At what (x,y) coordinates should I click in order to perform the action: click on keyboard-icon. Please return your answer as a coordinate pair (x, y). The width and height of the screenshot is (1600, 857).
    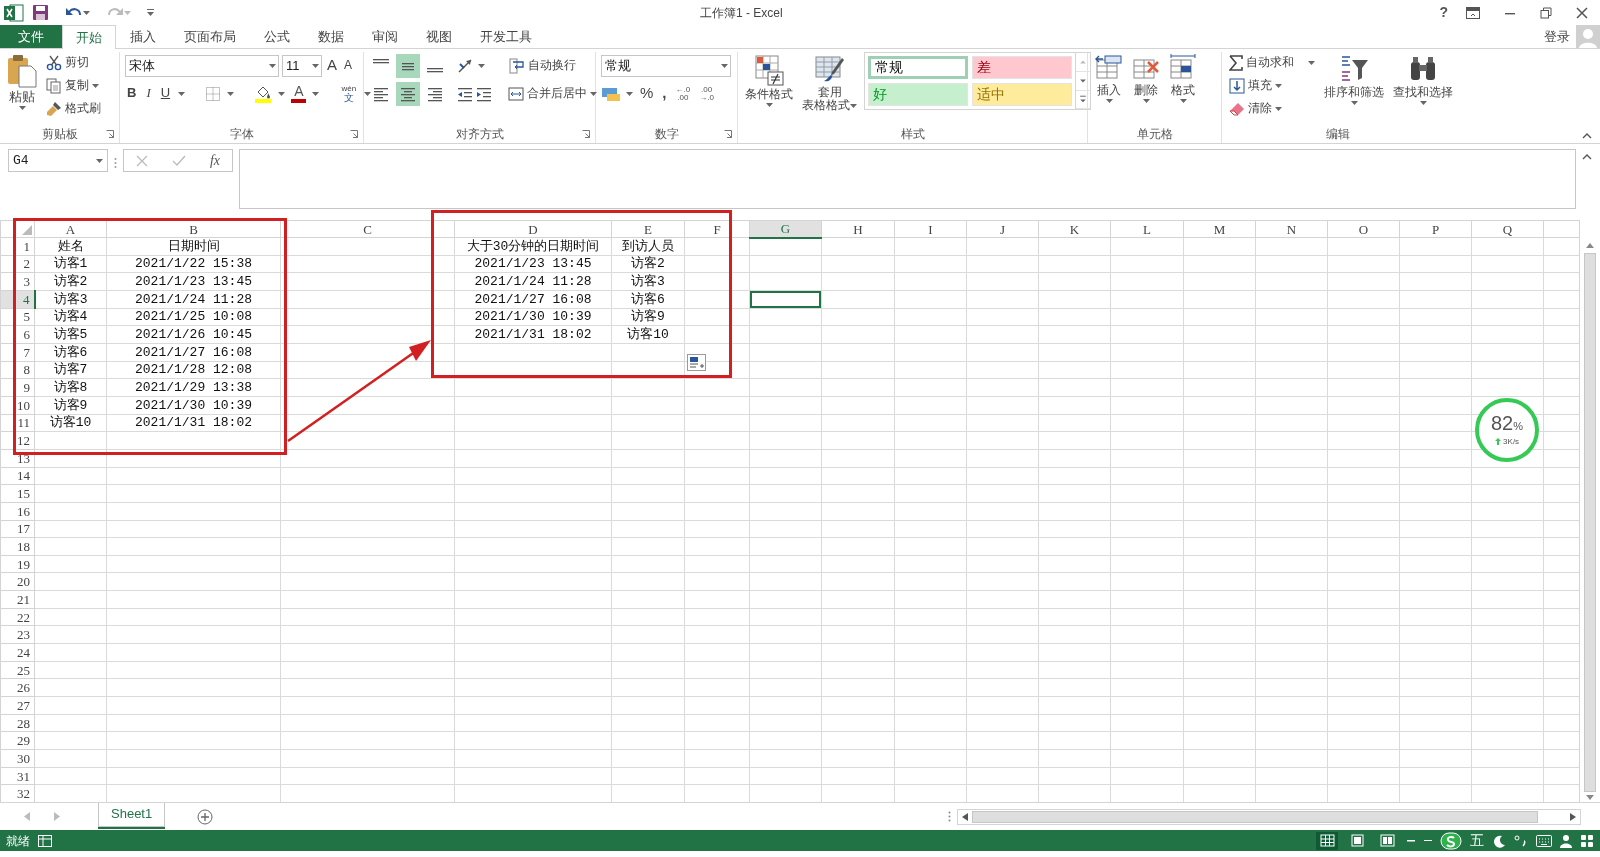
    Looking at the image, I should click on (1544, 840).